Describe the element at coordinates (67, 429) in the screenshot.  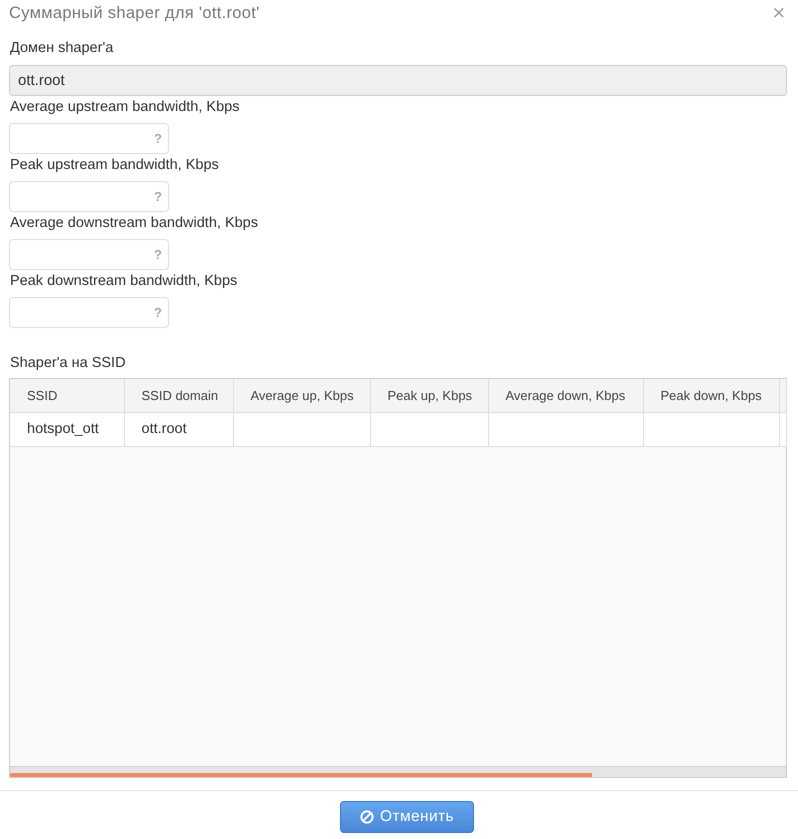
I see `table-cell: hotspot_ott` at that location.